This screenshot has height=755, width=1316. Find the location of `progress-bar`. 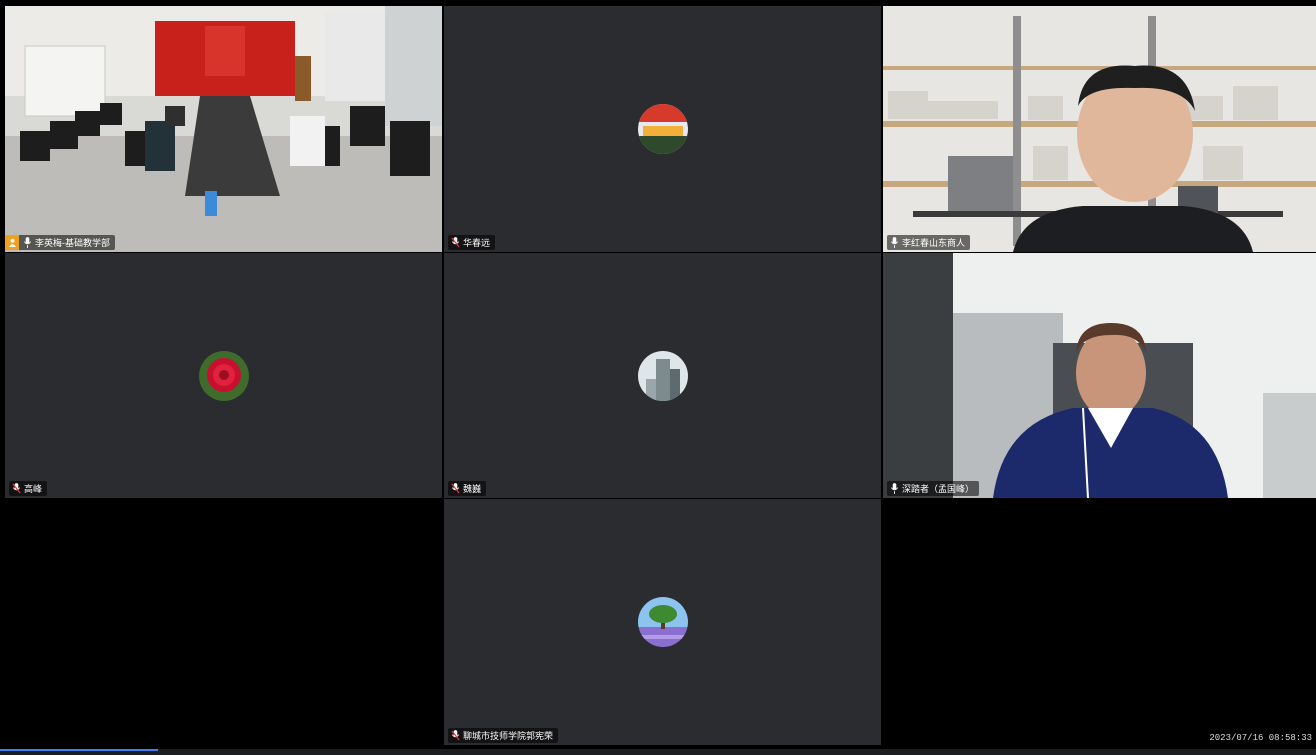

progress-bar is located at coordinates (79, 750).